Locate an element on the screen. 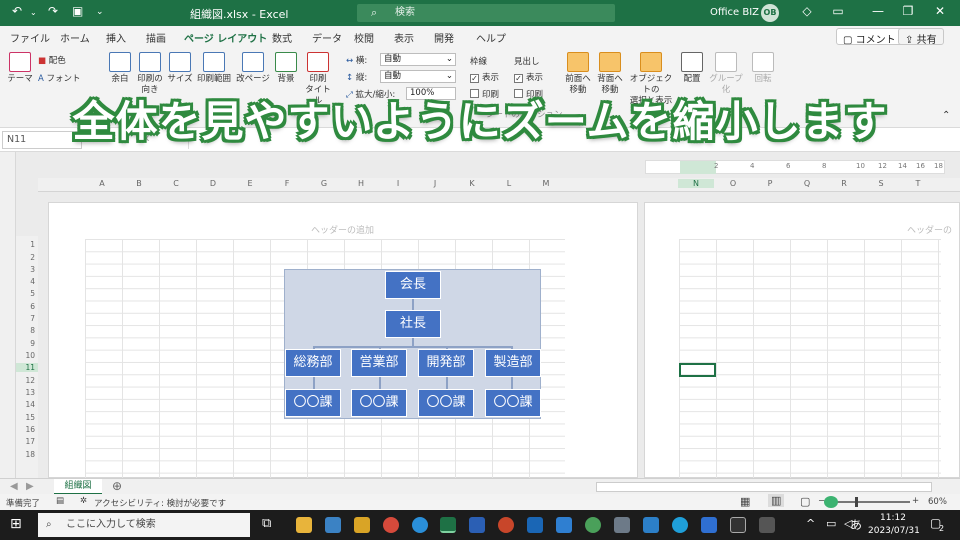 Image resolution: width=960 pixels, height=540 pixels. org-box-president: 社長 is located at coordinates (413, 324).